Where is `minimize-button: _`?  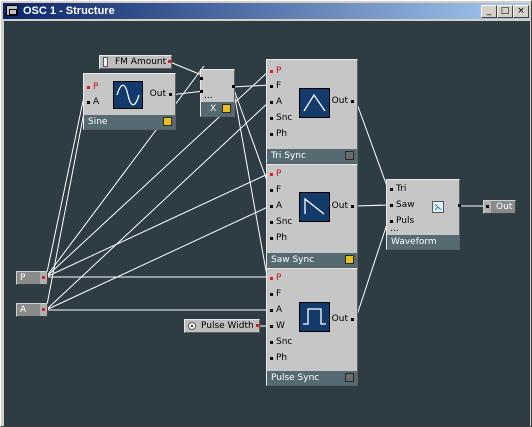 minimize-button: _ is located at coordinates (489, 11).